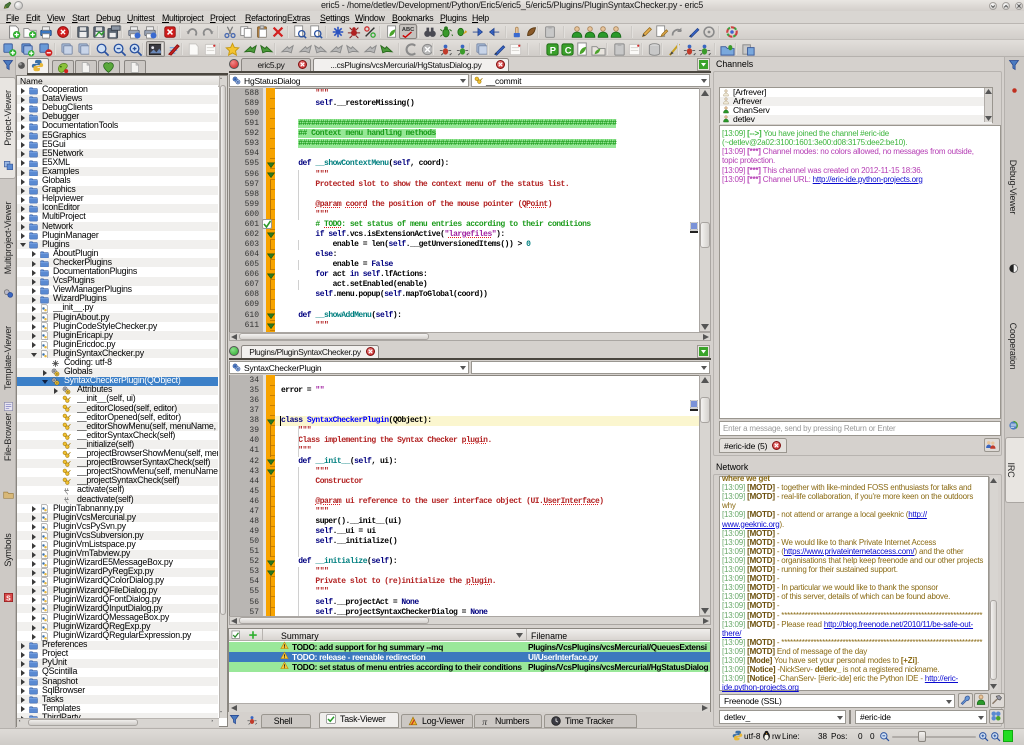  What do you see at coordinates (408, 30) in the screenshot?
I see `svg-text: ABC` at bounding box center [408, 30].